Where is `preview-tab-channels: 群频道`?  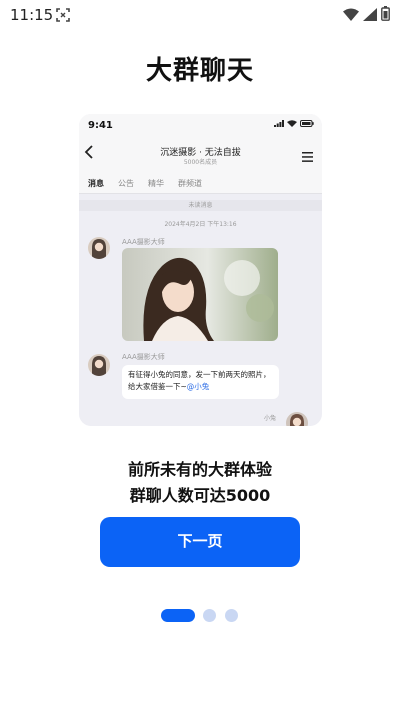 preview-tab-channels: 群频道 is located at coordinates (190, 183).